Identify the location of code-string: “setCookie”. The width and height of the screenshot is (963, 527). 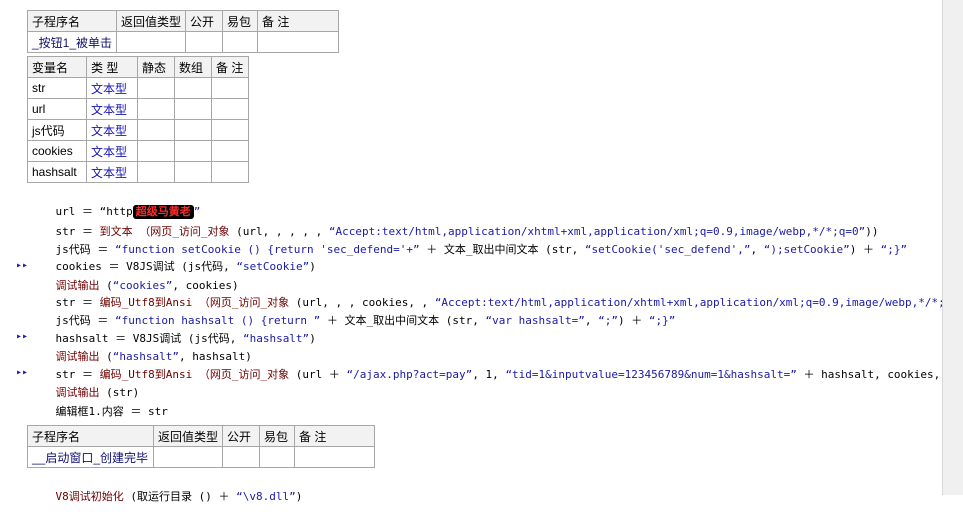
(273, 266).